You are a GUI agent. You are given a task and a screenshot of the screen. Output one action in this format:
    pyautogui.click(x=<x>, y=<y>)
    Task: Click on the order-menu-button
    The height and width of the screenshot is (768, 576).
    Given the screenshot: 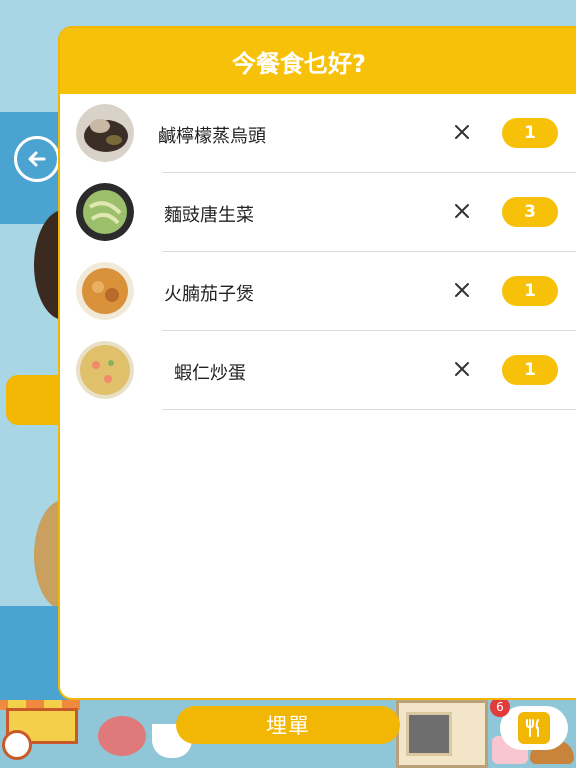 What is the action you would take?
    pyautogui.click(x=534, y=728)
    